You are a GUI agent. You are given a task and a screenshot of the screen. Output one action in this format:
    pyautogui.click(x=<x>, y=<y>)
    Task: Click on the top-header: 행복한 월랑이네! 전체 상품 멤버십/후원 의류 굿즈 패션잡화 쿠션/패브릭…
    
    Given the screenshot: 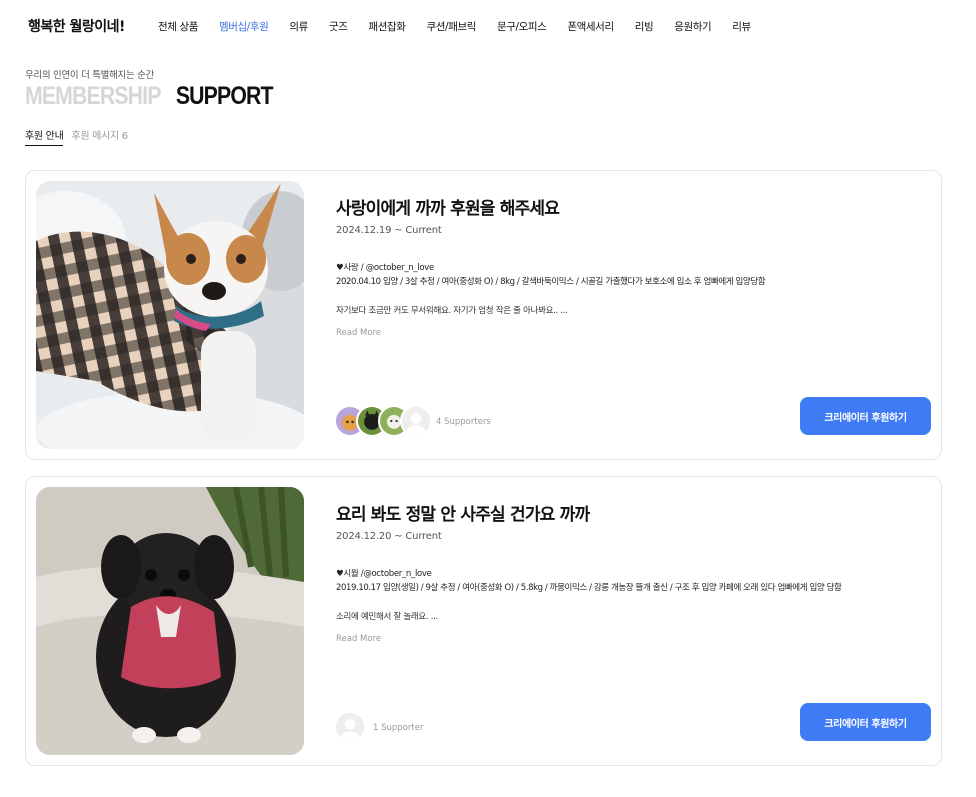 What is the action you would take?
    pyautogui.click(x=488, y=27)
    